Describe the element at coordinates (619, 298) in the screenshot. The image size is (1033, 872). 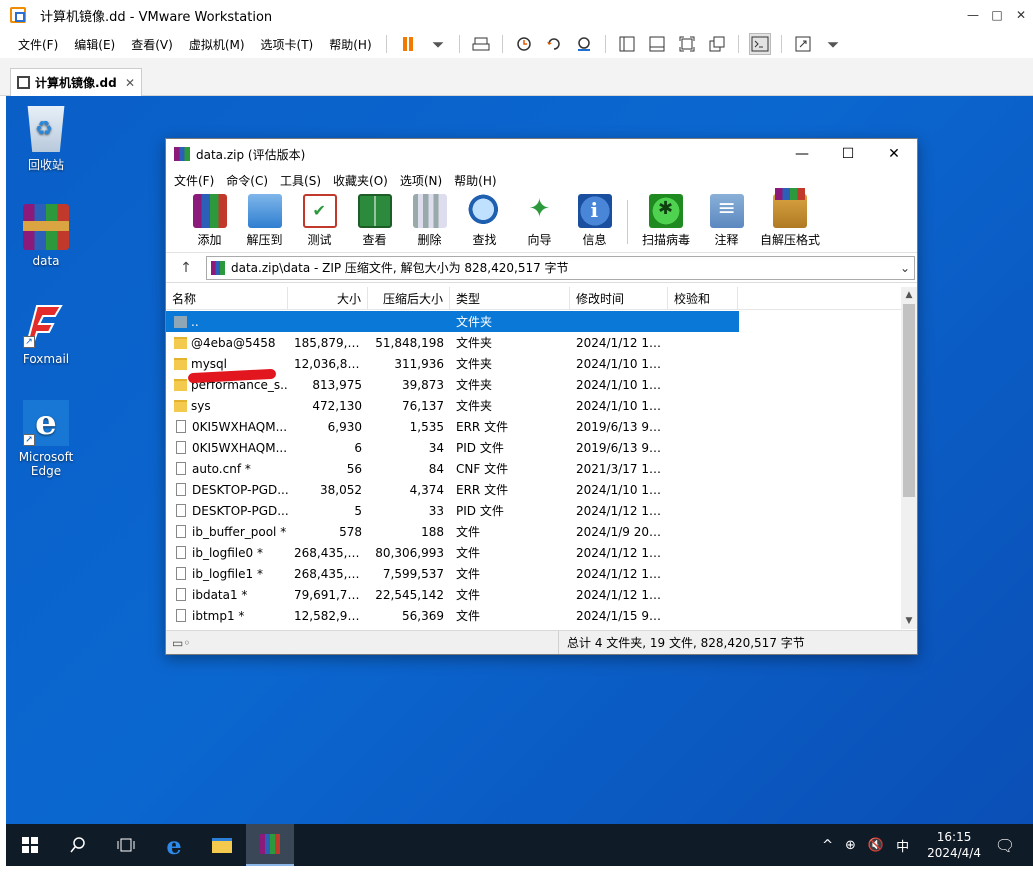
I see `column-modified: 修改时间` at that location.